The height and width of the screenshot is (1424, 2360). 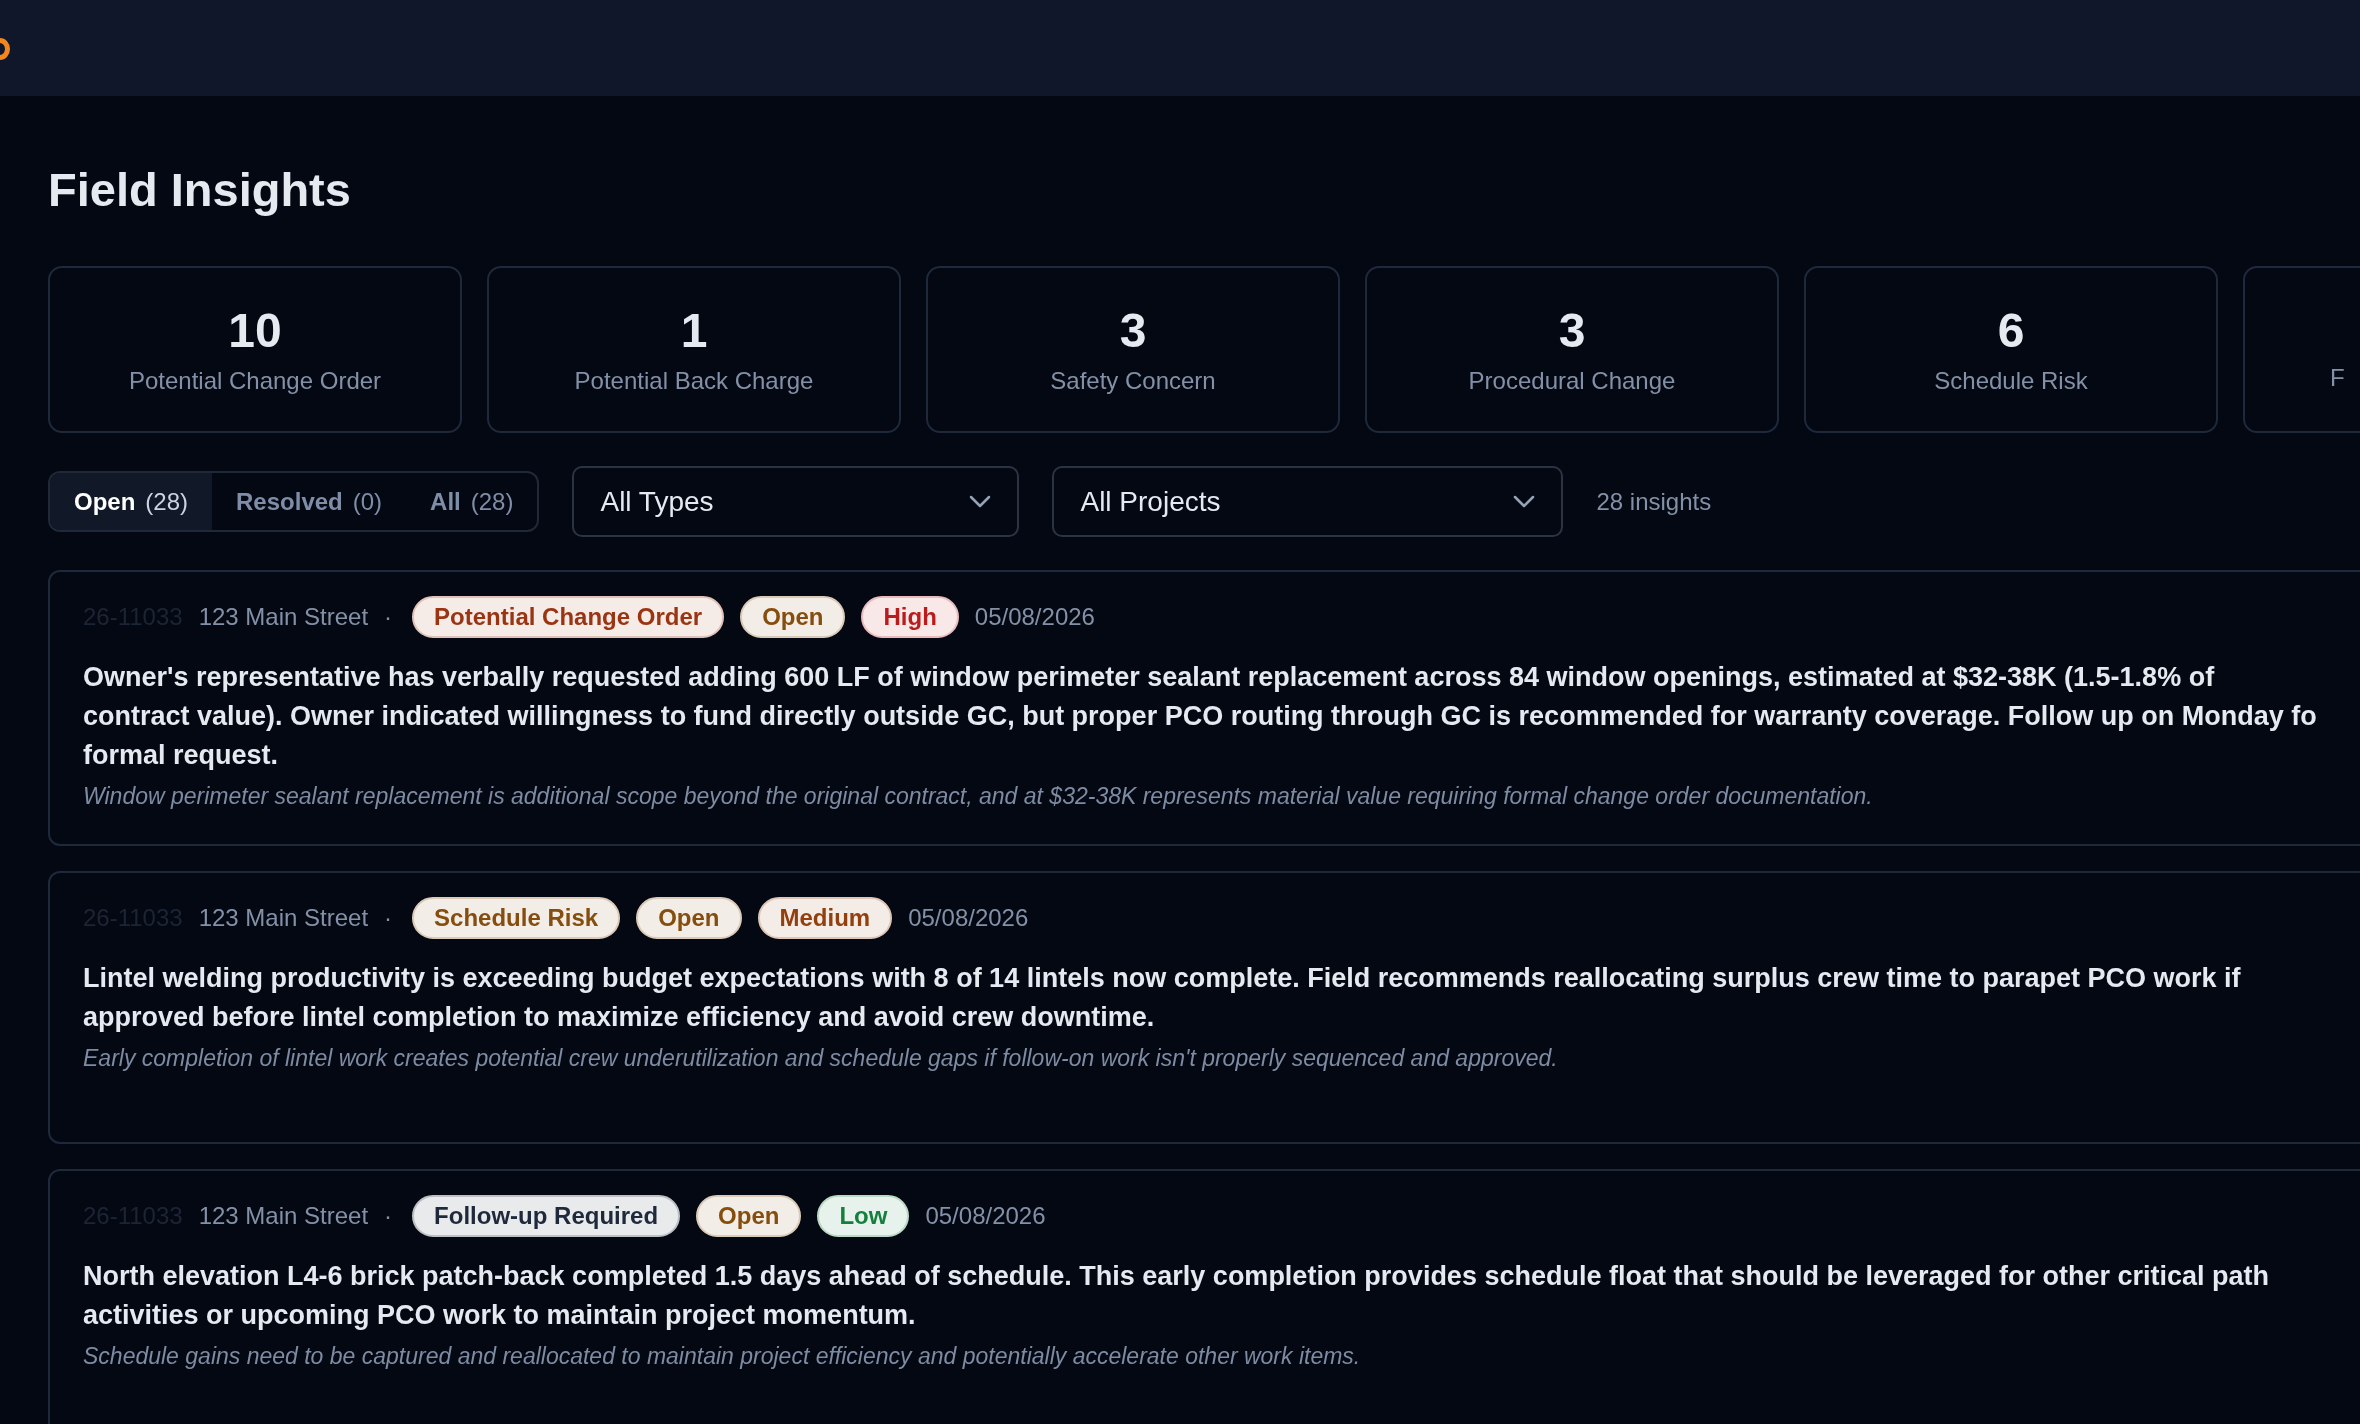 What do you see at coordinates (2011, 380) in the screenshot?
I see `stat-label: Schedule Risk` at bounding box center [2011, 380].